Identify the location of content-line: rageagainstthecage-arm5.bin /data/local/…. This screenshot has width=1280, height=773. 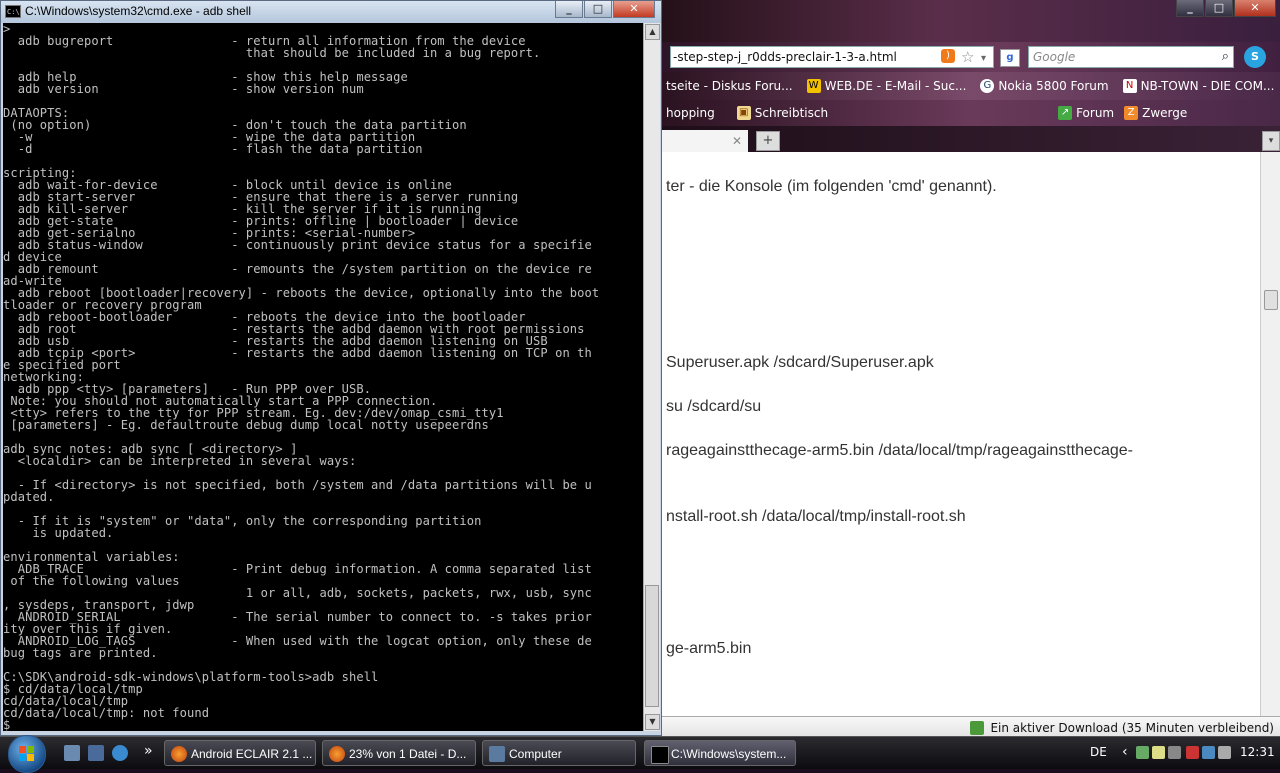
(899, 450).